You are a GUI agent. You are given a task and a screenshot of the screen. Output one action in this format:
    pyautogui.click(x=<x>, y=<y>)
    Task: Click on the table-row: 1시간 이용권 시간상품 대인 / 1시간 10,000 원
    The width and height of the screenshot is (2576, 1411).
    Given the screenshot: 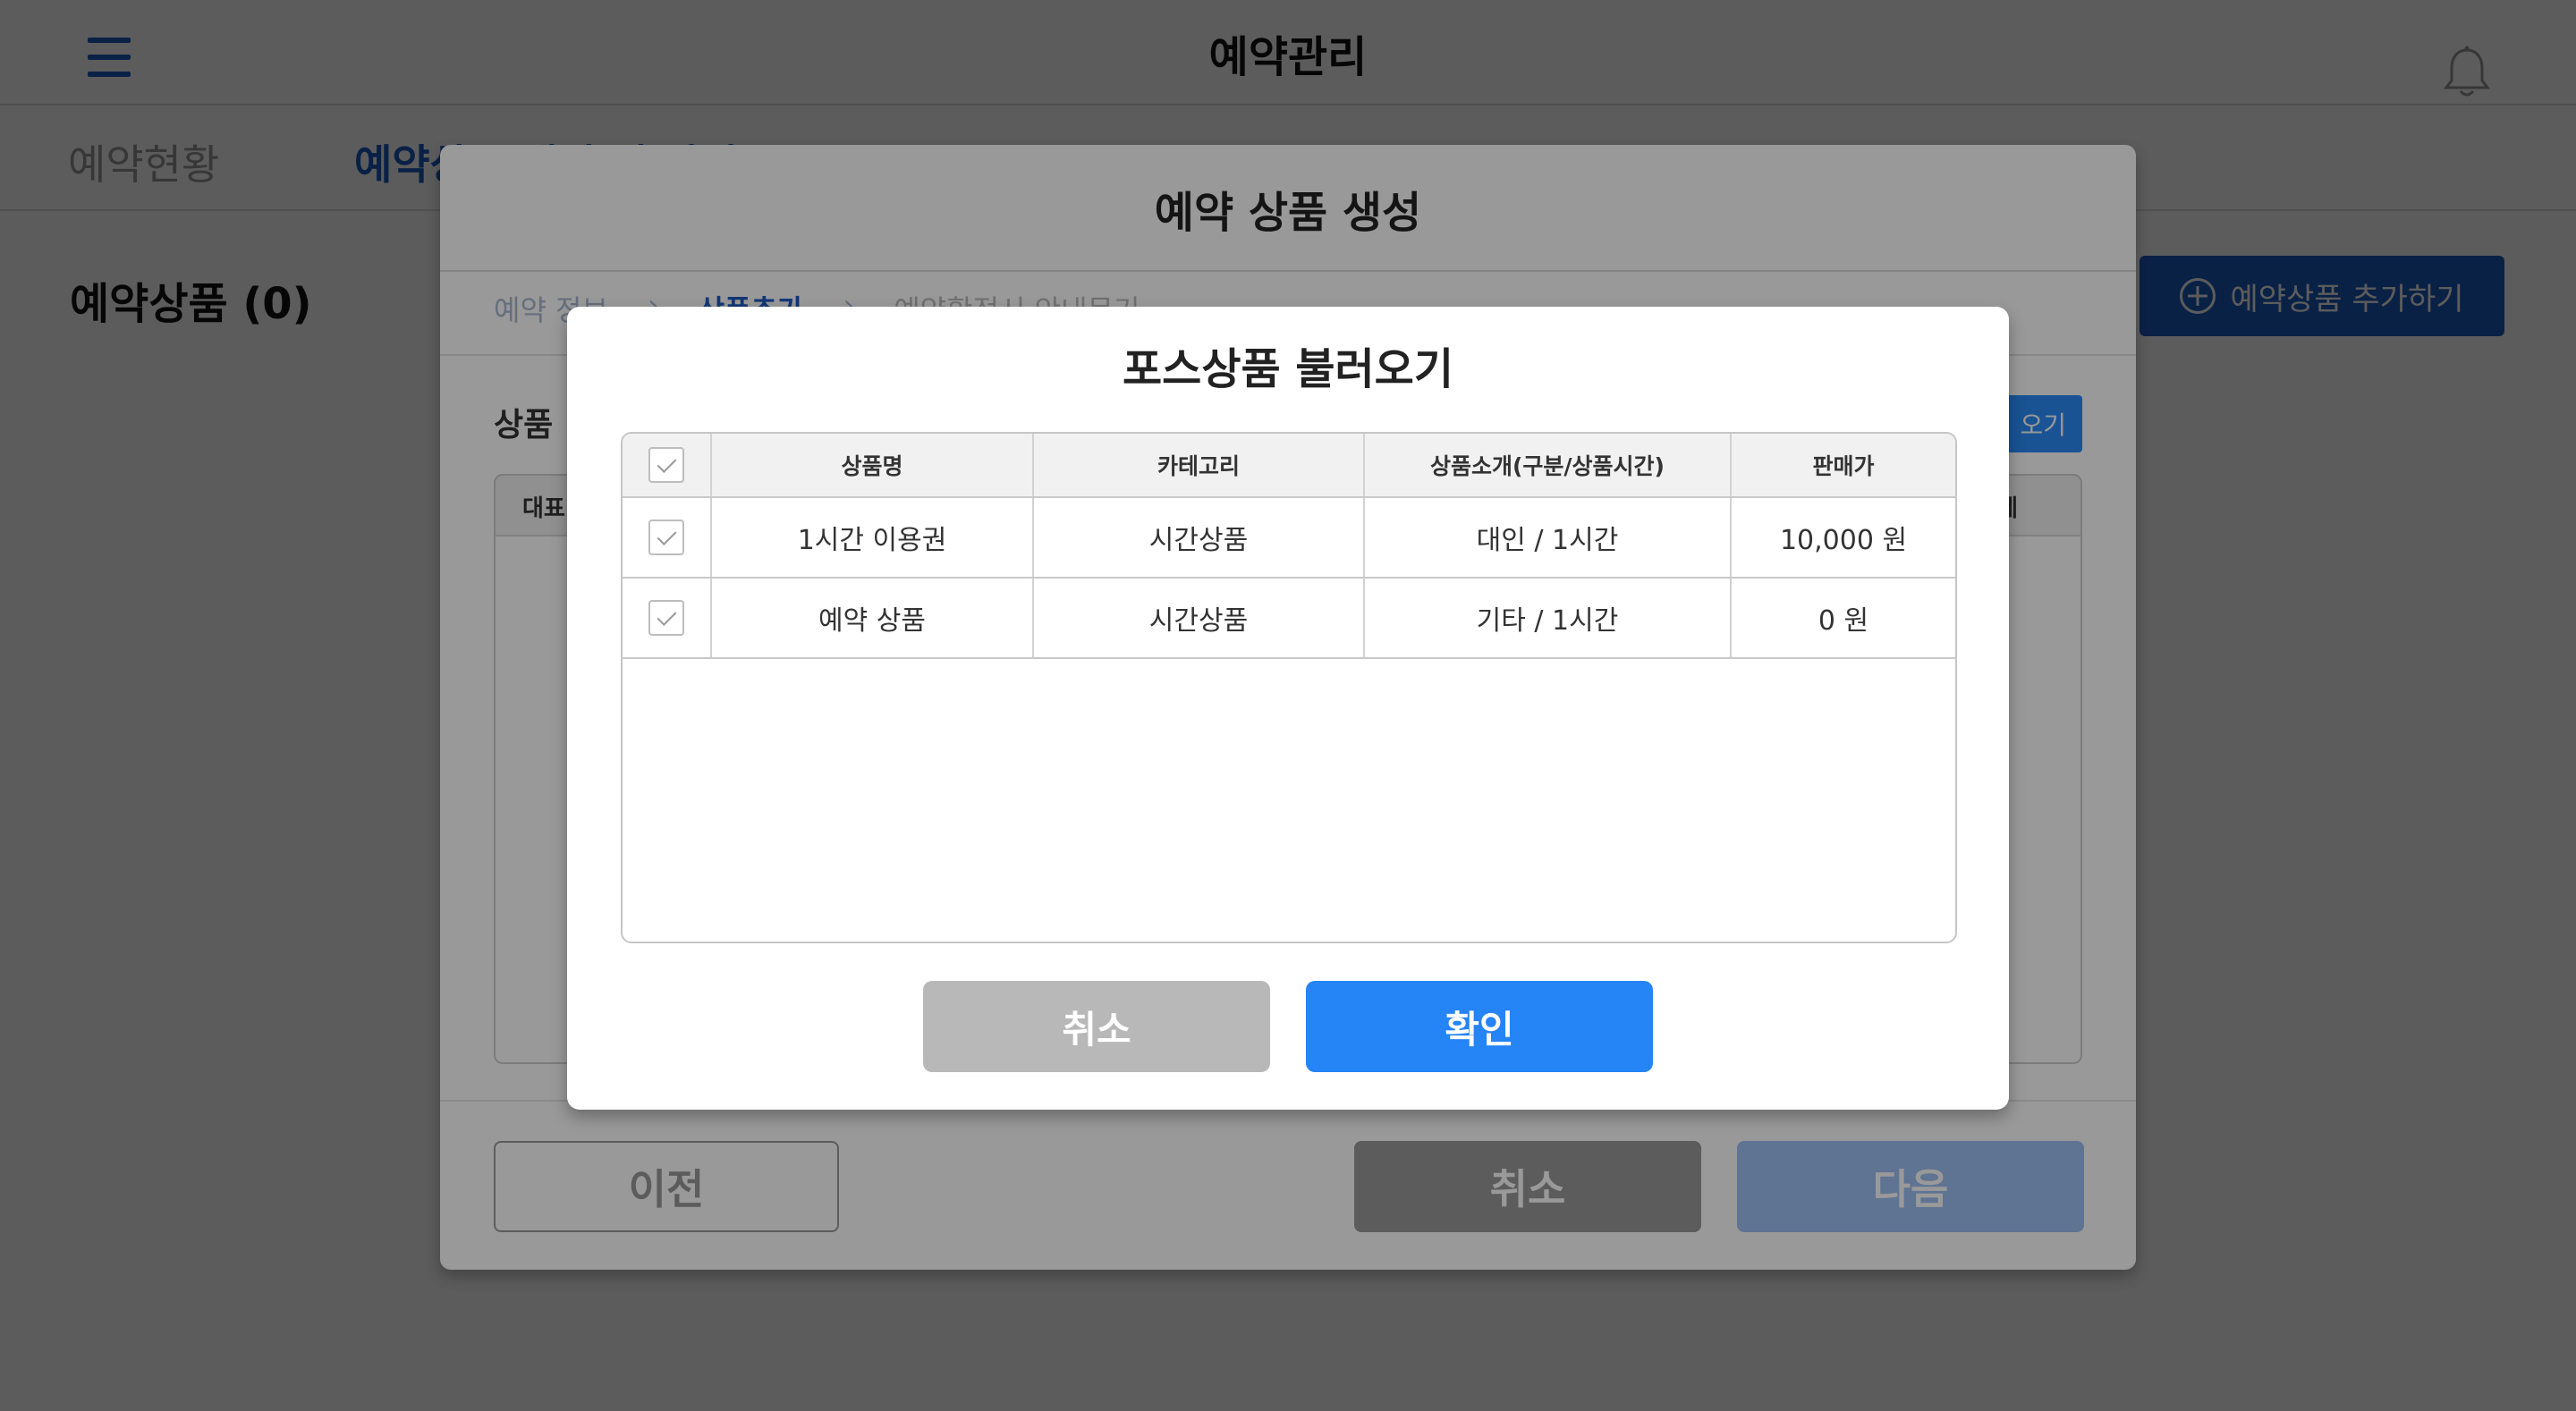 What is the action you would take?
    pyautogui.click(x=1289, y=539)
    